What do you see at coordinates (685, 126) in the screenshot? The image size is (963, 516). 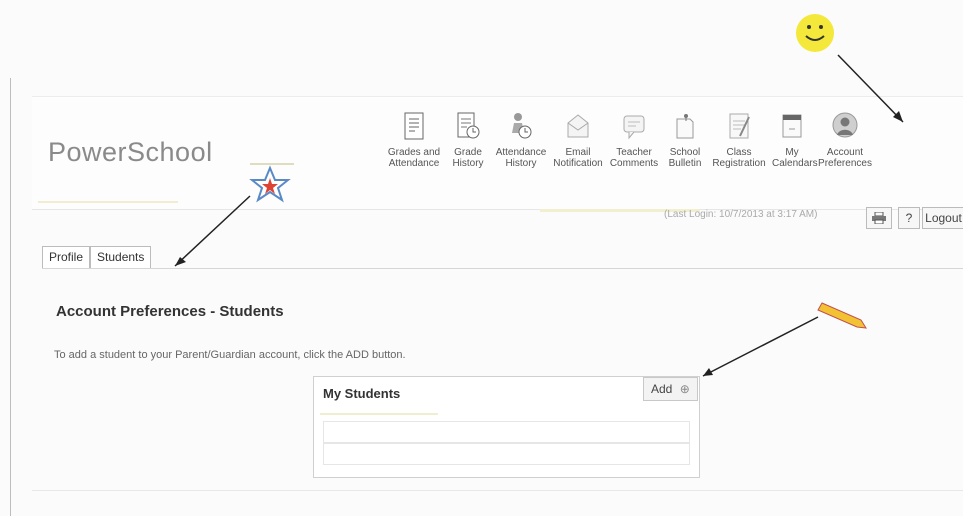 I see `bulletin-icon` at bounding box center [685, 126].